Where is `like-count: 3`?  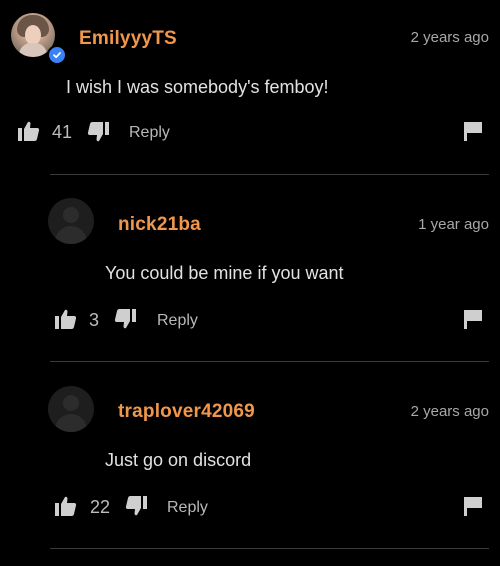
like-count: 3 is located at coordinates (94, 320).